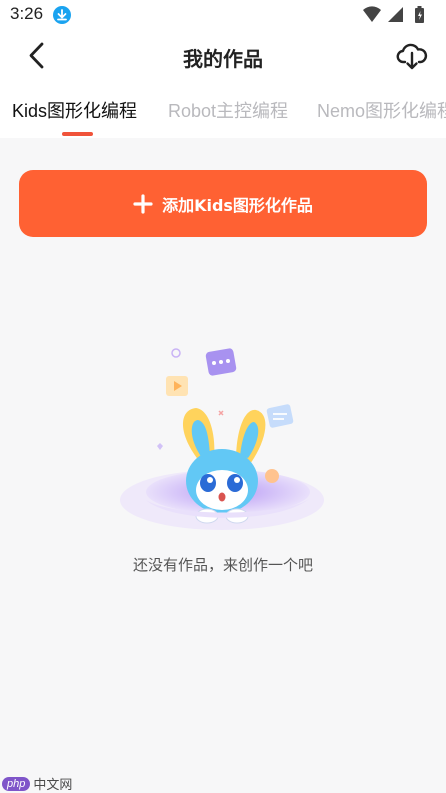  What do you see at coordinates (62, 15) in the screenshot?
I see `download-badge-icon` at bounding box center [62, 15].